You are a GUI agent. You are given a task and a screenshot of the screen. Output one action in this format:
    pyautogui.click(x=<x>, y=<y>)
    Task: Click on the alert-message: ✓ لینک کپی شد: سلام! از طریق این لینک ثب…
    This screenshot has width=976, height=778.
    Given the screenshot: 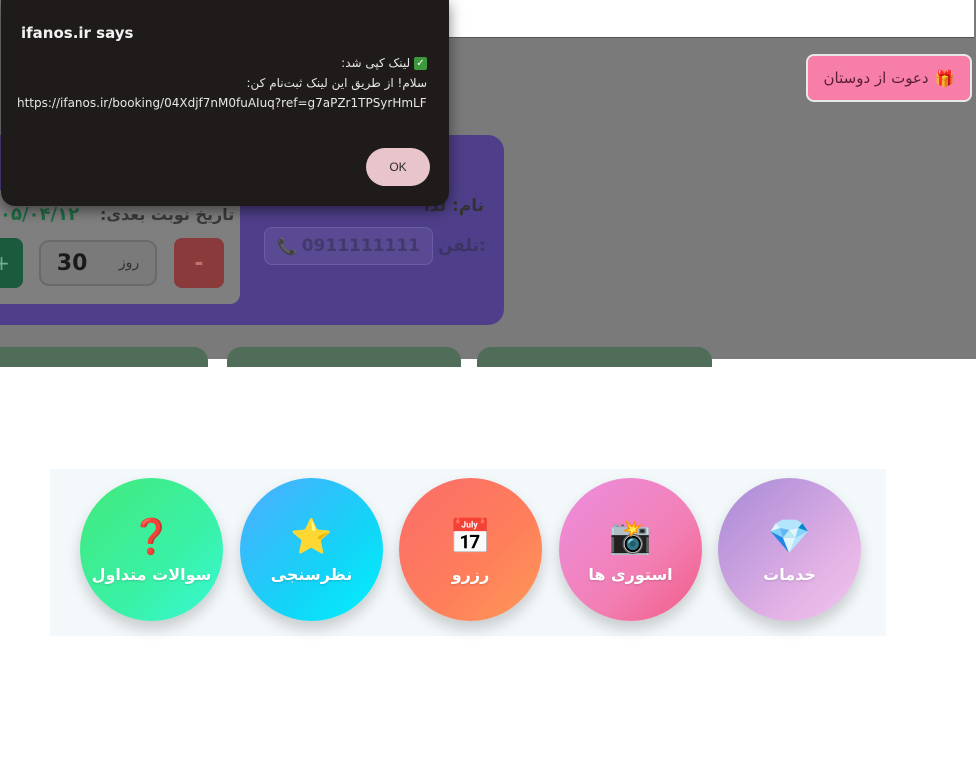 What is the action you would take?
    pyautogui.click(x=222, y=83)
    